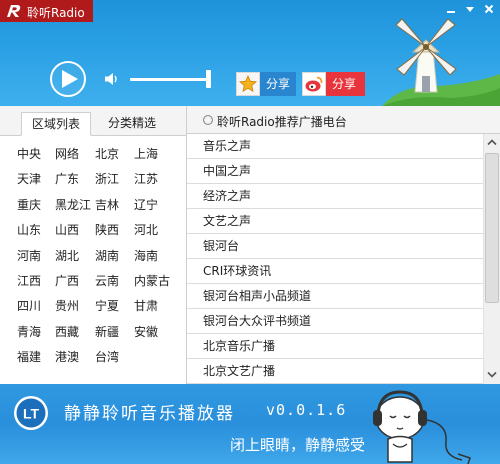 The image size is (500, 464). What do you see at coordinates (67, 229) in the screenshot?
I see `province-item: 山西` at bounding box center [67, 229].